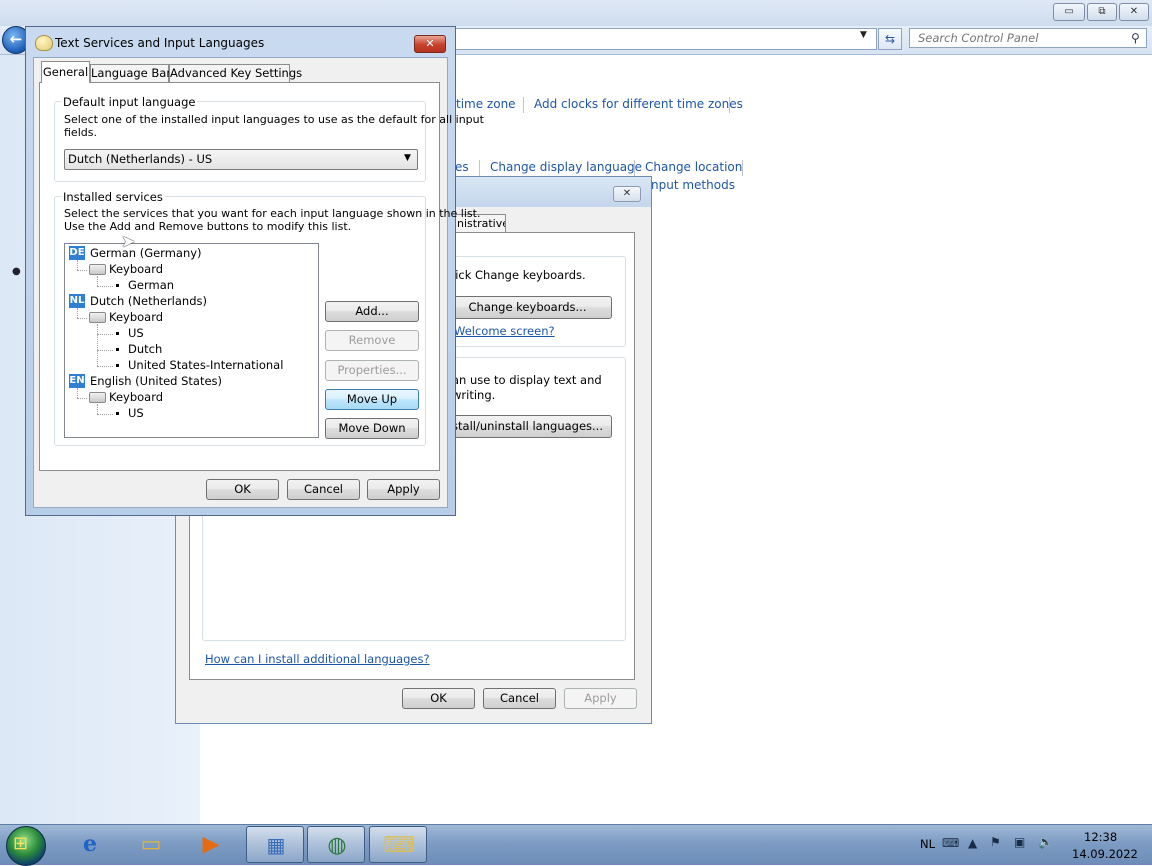  Describe the element at coordinates (519, 698) in the screenshot. I see `region-cancel-button: Cancel` at that location.